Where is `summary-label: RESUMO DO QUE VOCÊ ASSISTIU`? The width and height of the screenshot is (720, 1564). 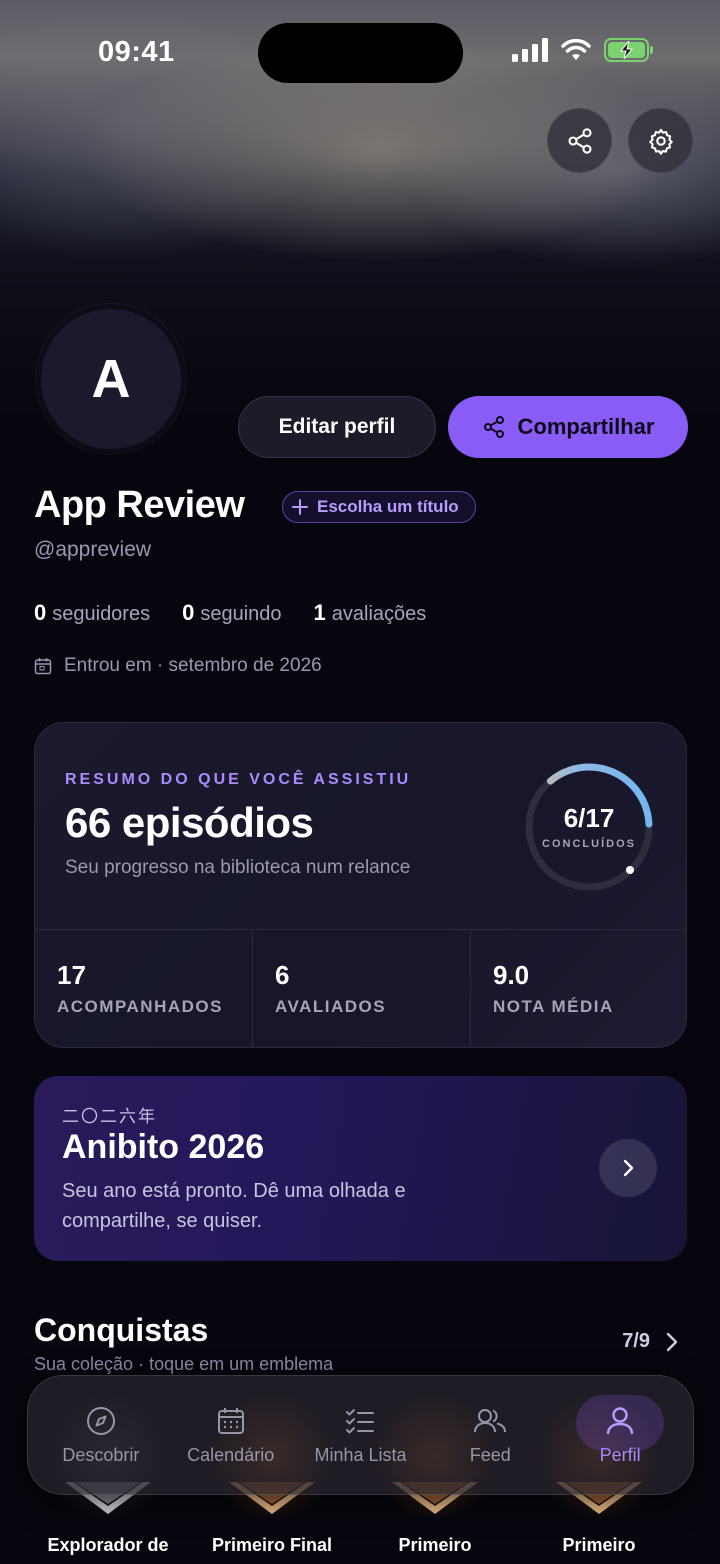
summary-label: RESUMO DO QUE VOCÊ ASSISTIU is located at coordinates (238, 779).